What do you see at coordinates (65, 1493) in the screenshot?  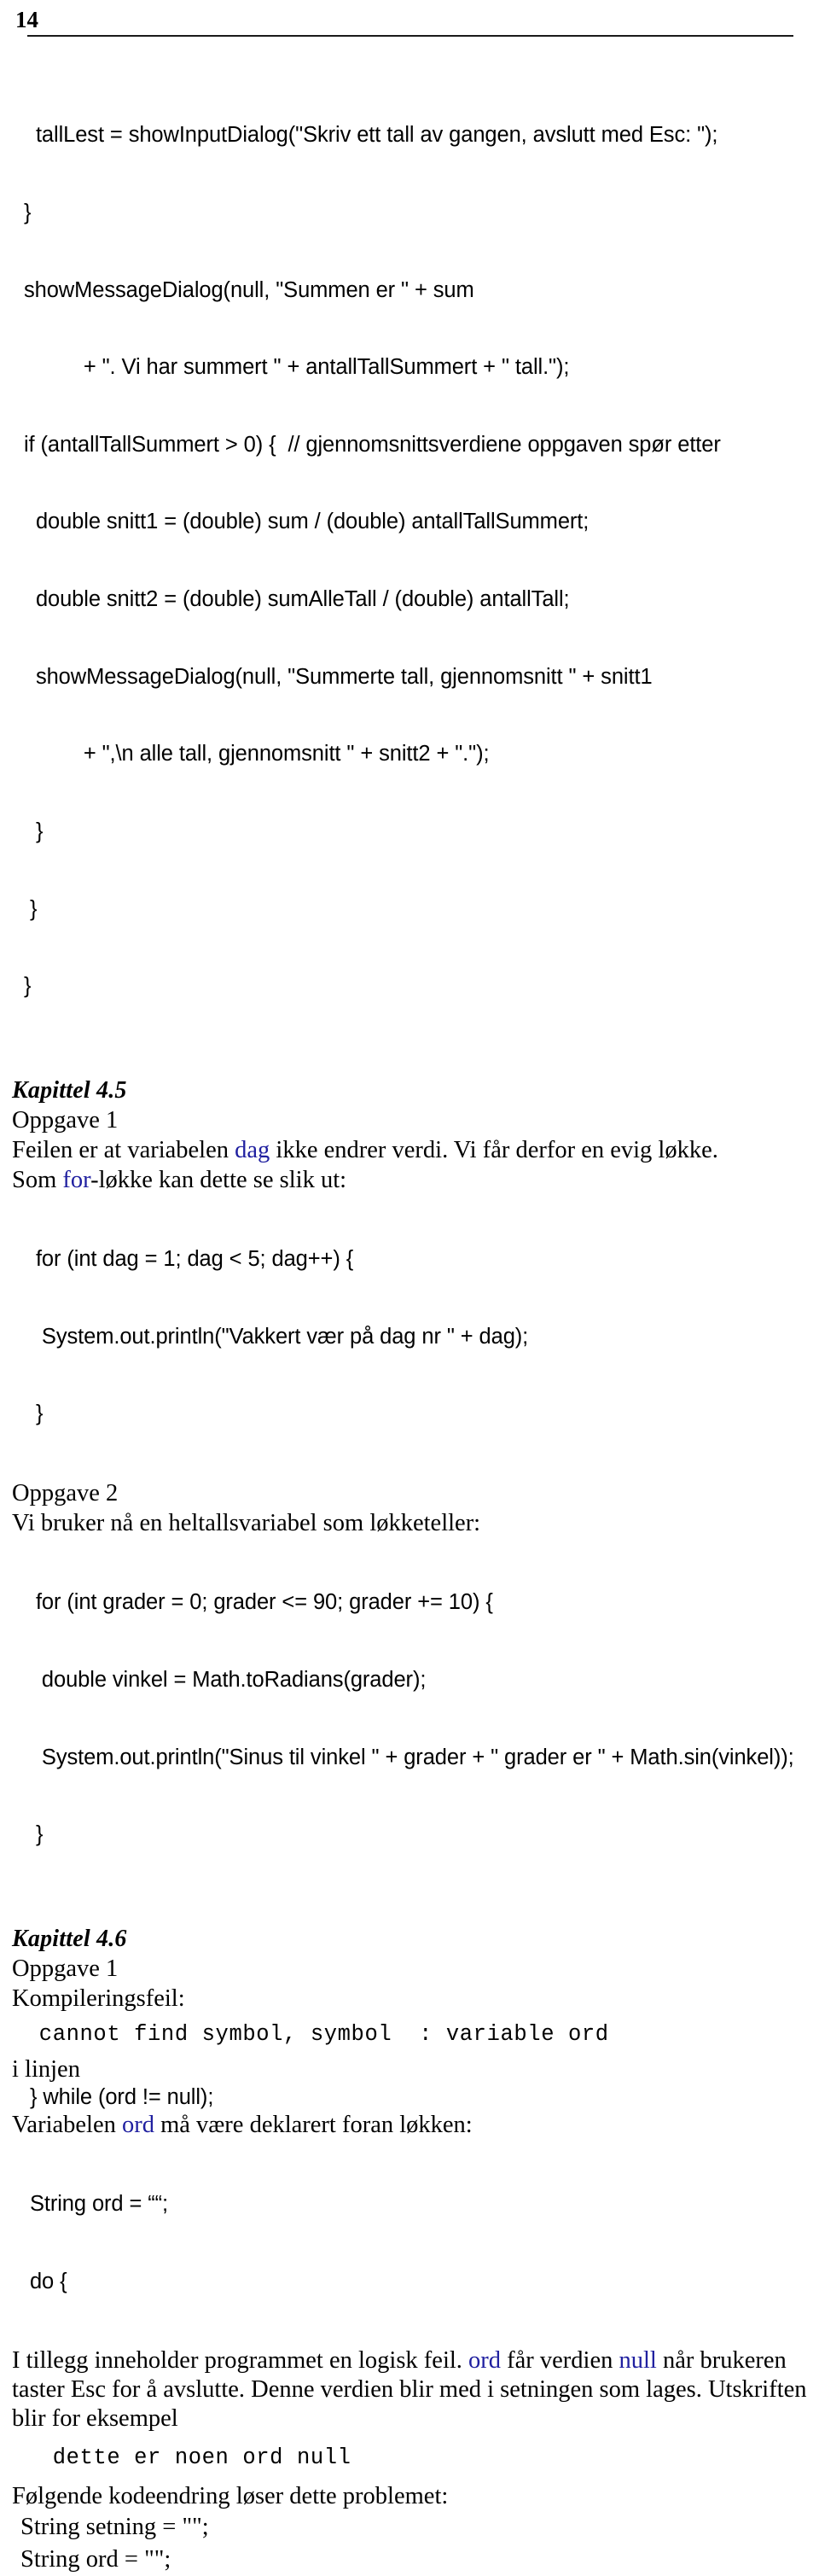 I see `subheading-oppgave-2: Oppgave 2` at bounding box center [65, 1493].